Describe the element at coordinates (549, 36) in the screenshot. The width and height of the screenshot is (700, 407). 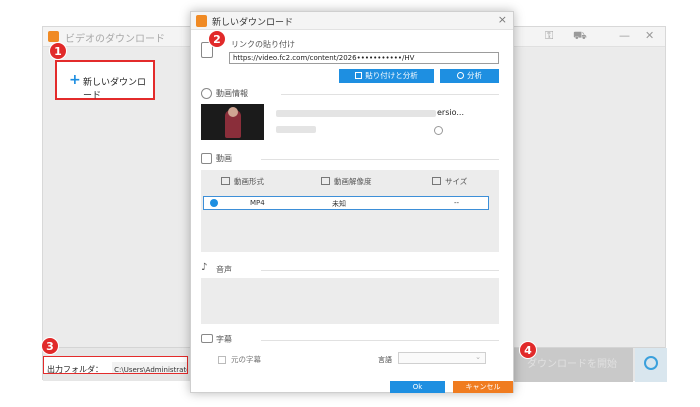
I see `key-icon: ⚿` at that location.